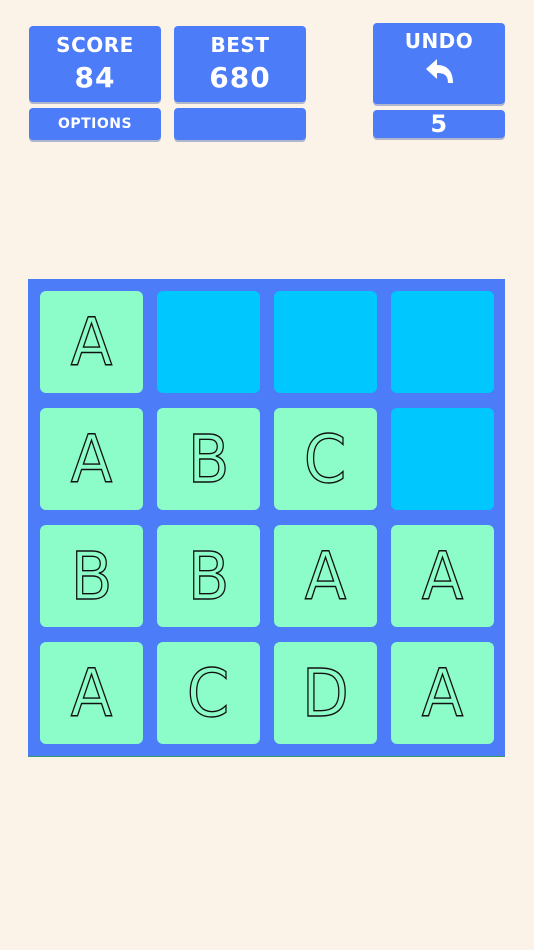 The image size is (534, 950). I want to click on undo-button: UNDO, so click(439, 63).